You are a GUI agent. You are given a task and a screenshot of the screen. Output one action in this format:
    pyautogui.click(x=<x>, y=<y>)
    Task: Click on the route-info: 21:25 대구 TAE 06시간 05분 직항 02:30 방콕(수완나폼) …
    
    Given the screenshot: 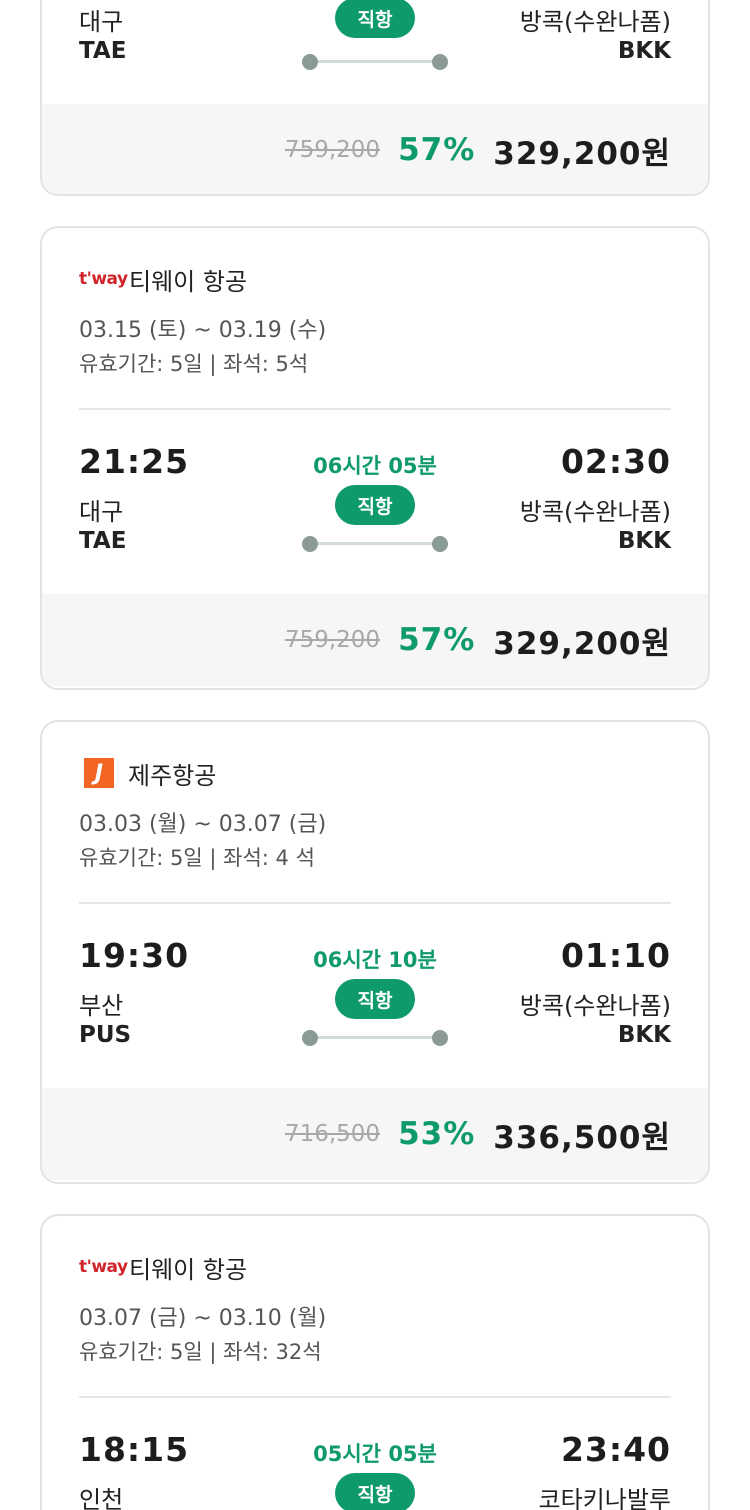 What is the action you would take?
    pyautogui.click(x=375, y=502)
    